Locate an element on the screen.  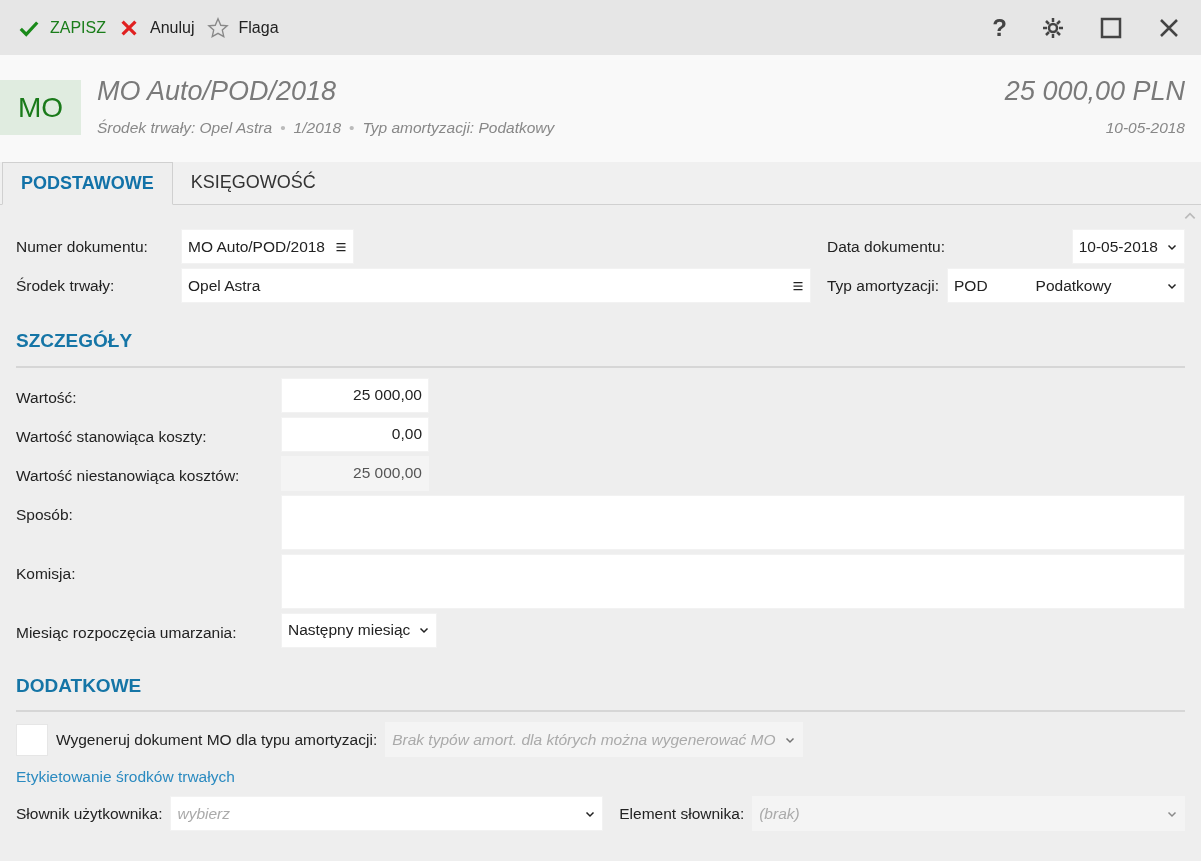
field-label: Element słownika: is located at coordinates (682, 814).